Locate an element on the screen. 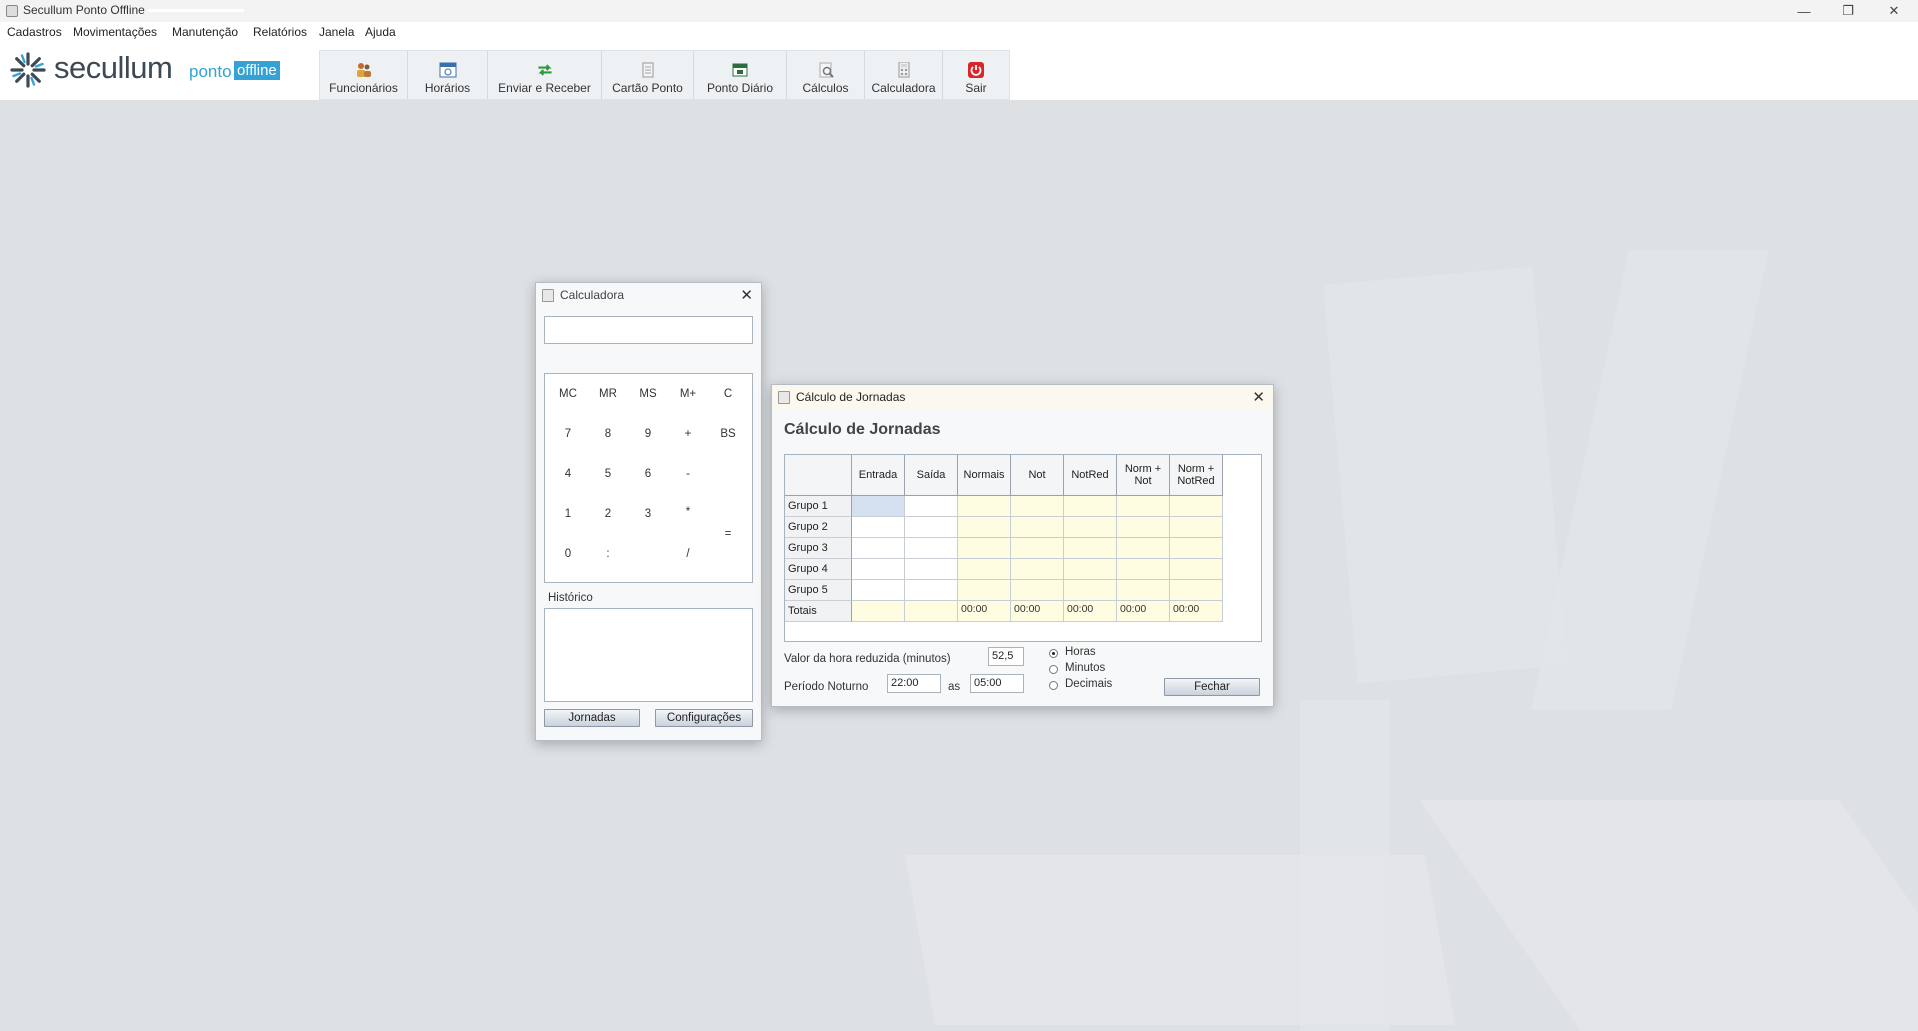  logo-ponto-text: ponto is located at coordinates (210, 71).